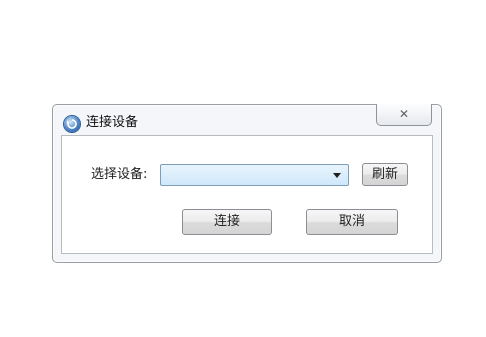 The image size is (486, 337). Describe the element at coordinates (112, 122) in the screenshot. I see `window-title: 连接设备` at that location.